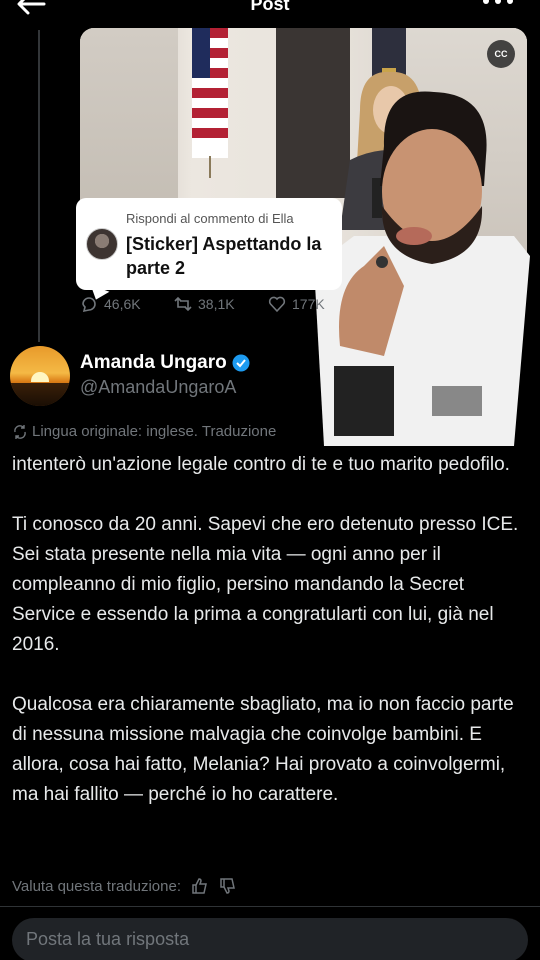 This screenshot has height=960, width=540. I want to click on reply-text: [Sticker] Aspettando la parte 2, so click(224, 256).